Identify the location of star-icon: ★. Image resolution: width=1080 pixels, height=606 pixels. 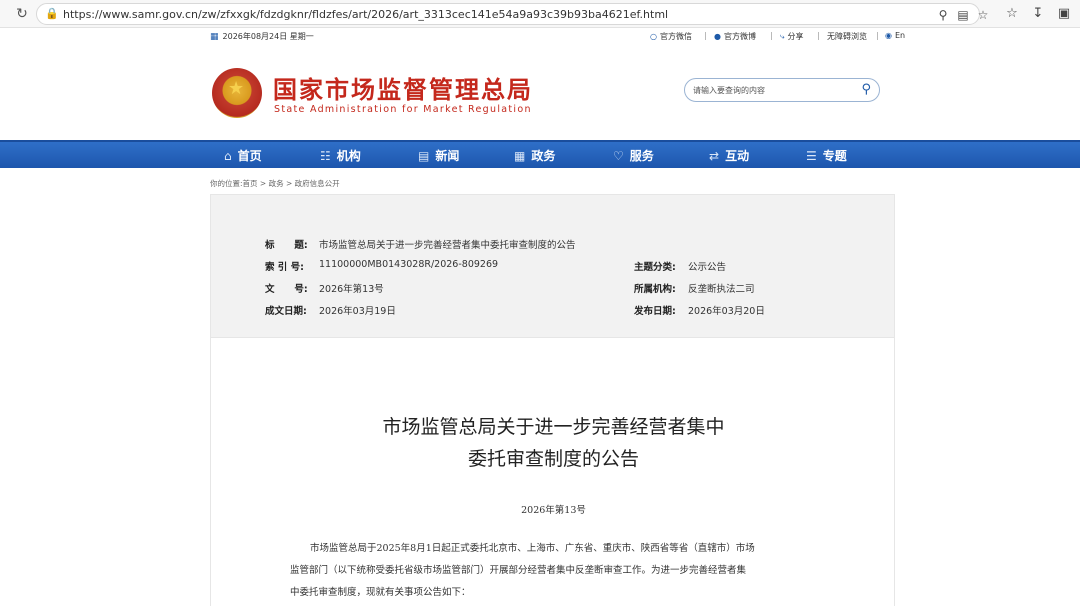
(236, 88).